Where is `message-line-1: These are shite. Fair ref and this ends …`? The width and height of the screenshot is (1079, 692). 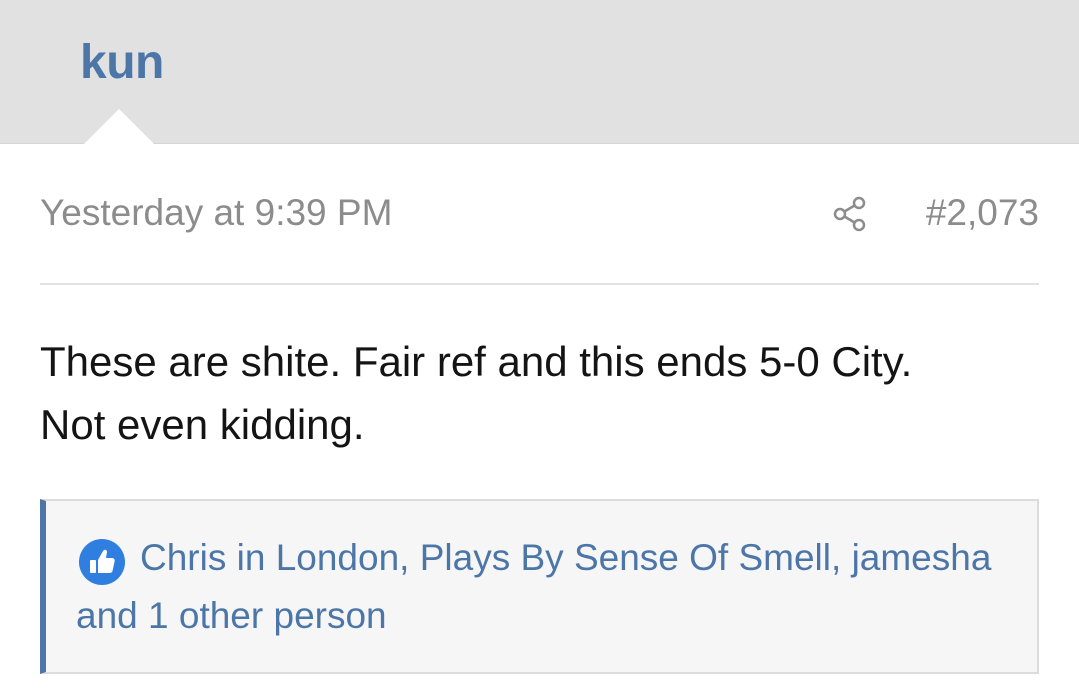
message-line-1: These are shite. Fair ref and this ends … is located at coordinates (476, 361).